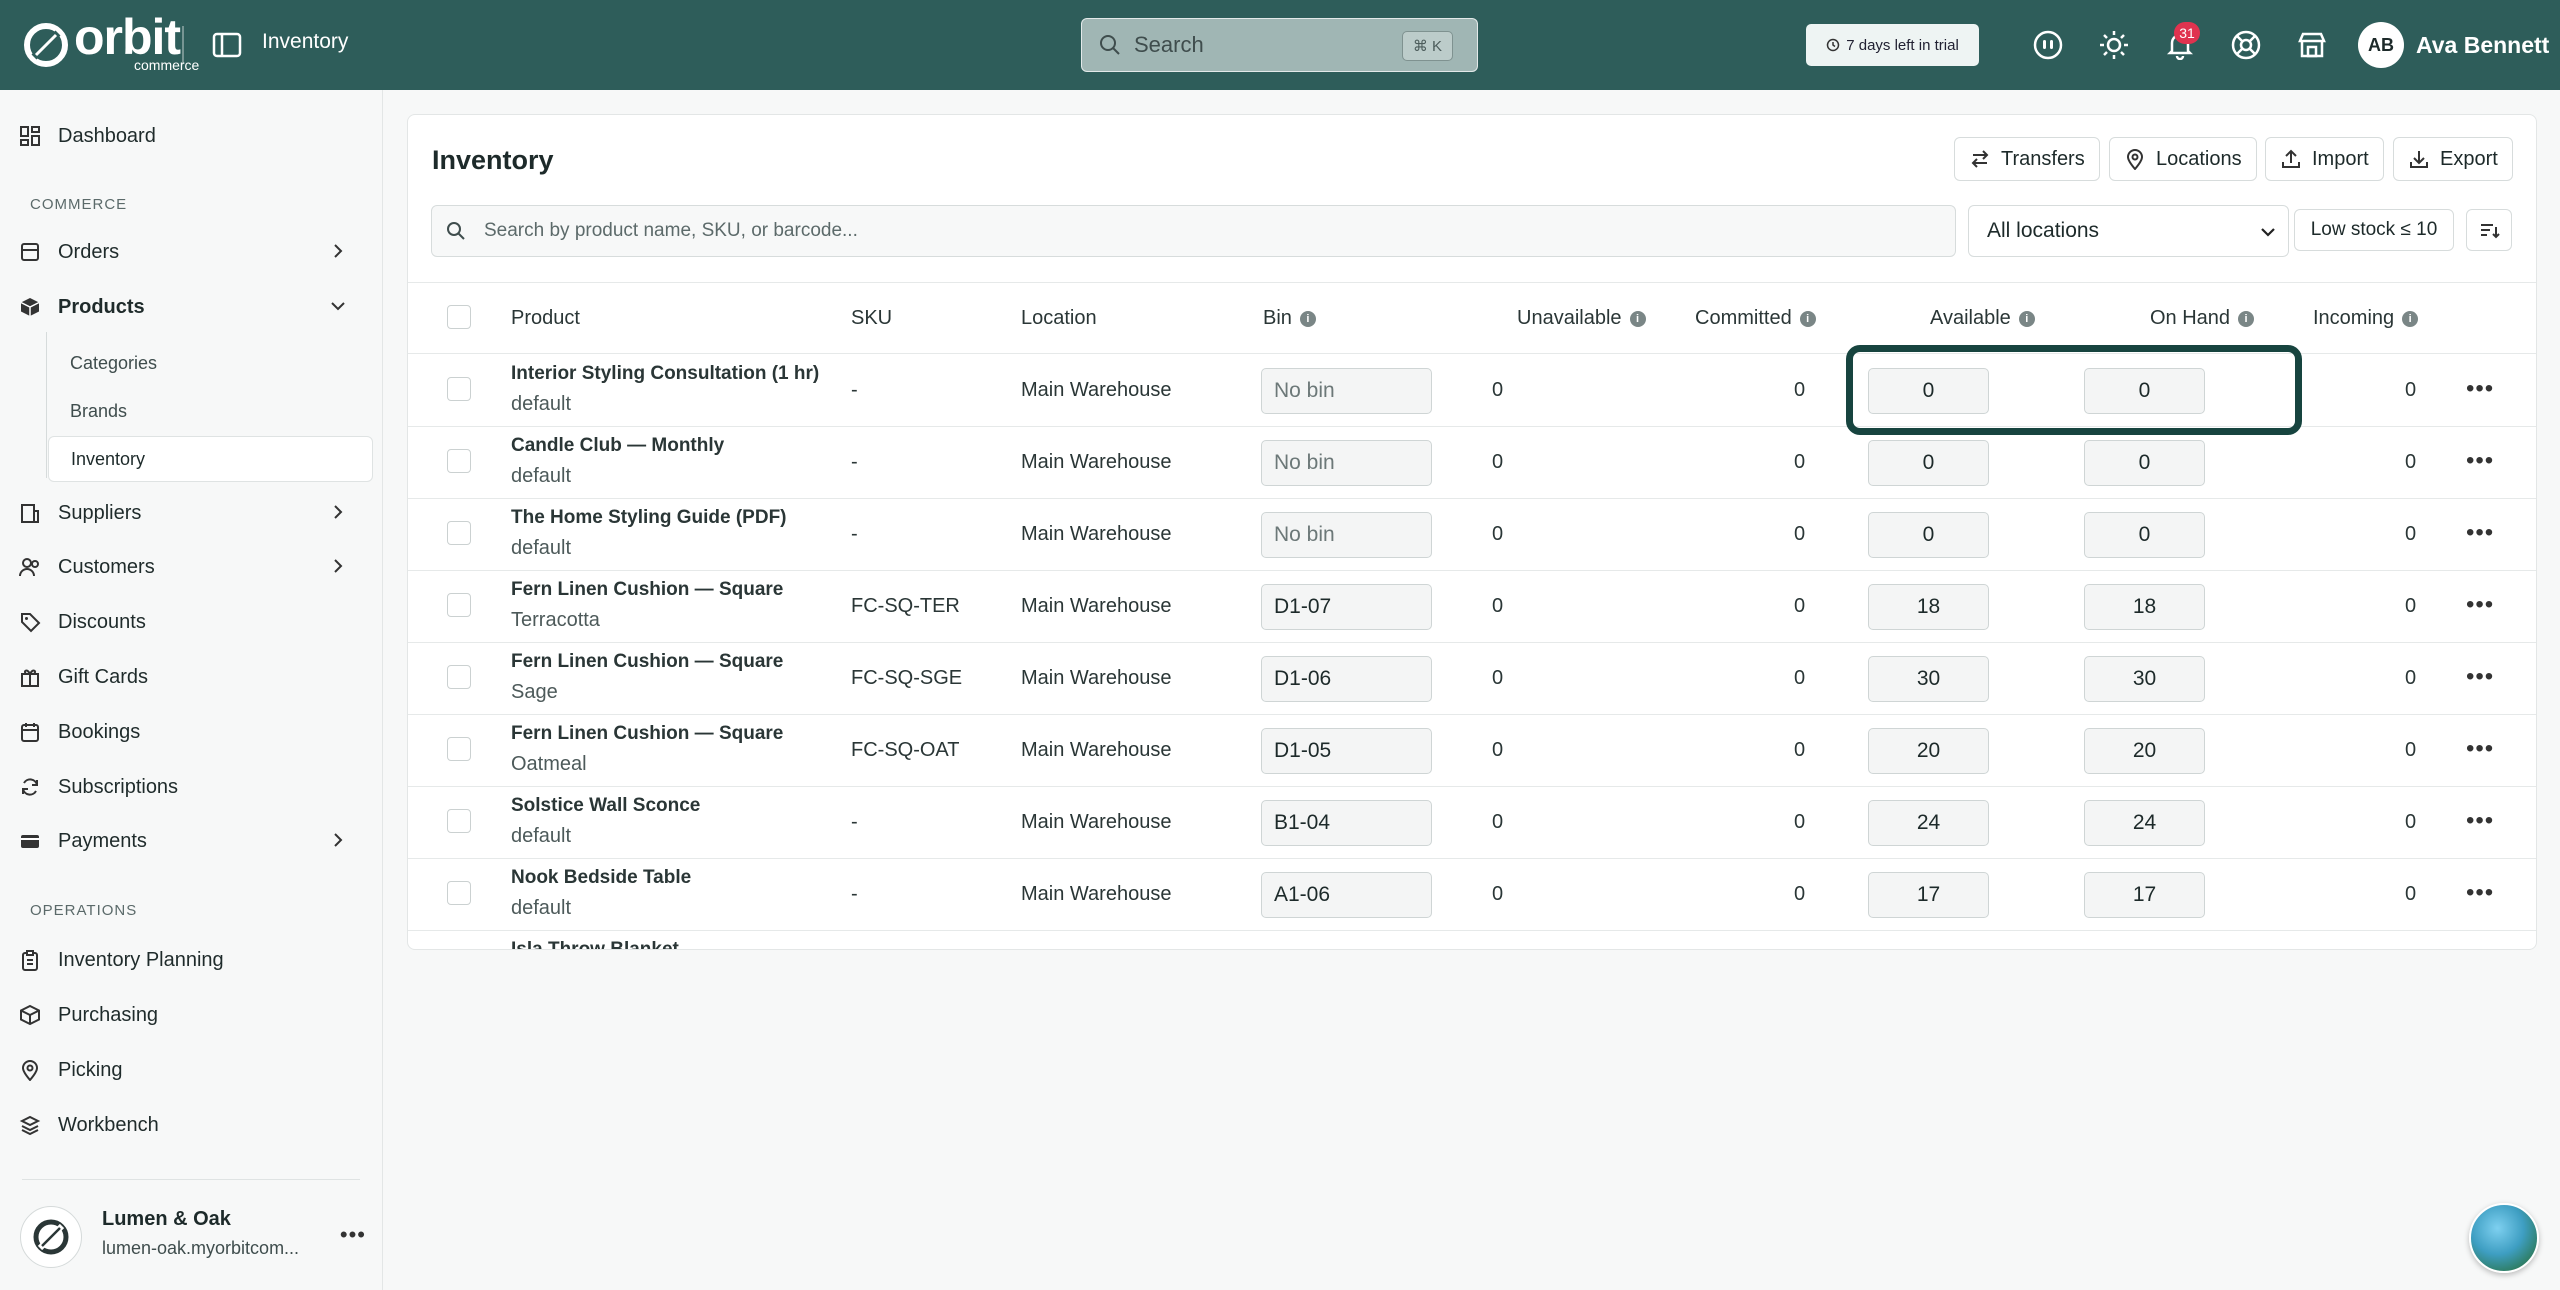  Describe the element at coordinates (190, 307) in the screenshot. I see `sidebar-item-products: Products` at that location.